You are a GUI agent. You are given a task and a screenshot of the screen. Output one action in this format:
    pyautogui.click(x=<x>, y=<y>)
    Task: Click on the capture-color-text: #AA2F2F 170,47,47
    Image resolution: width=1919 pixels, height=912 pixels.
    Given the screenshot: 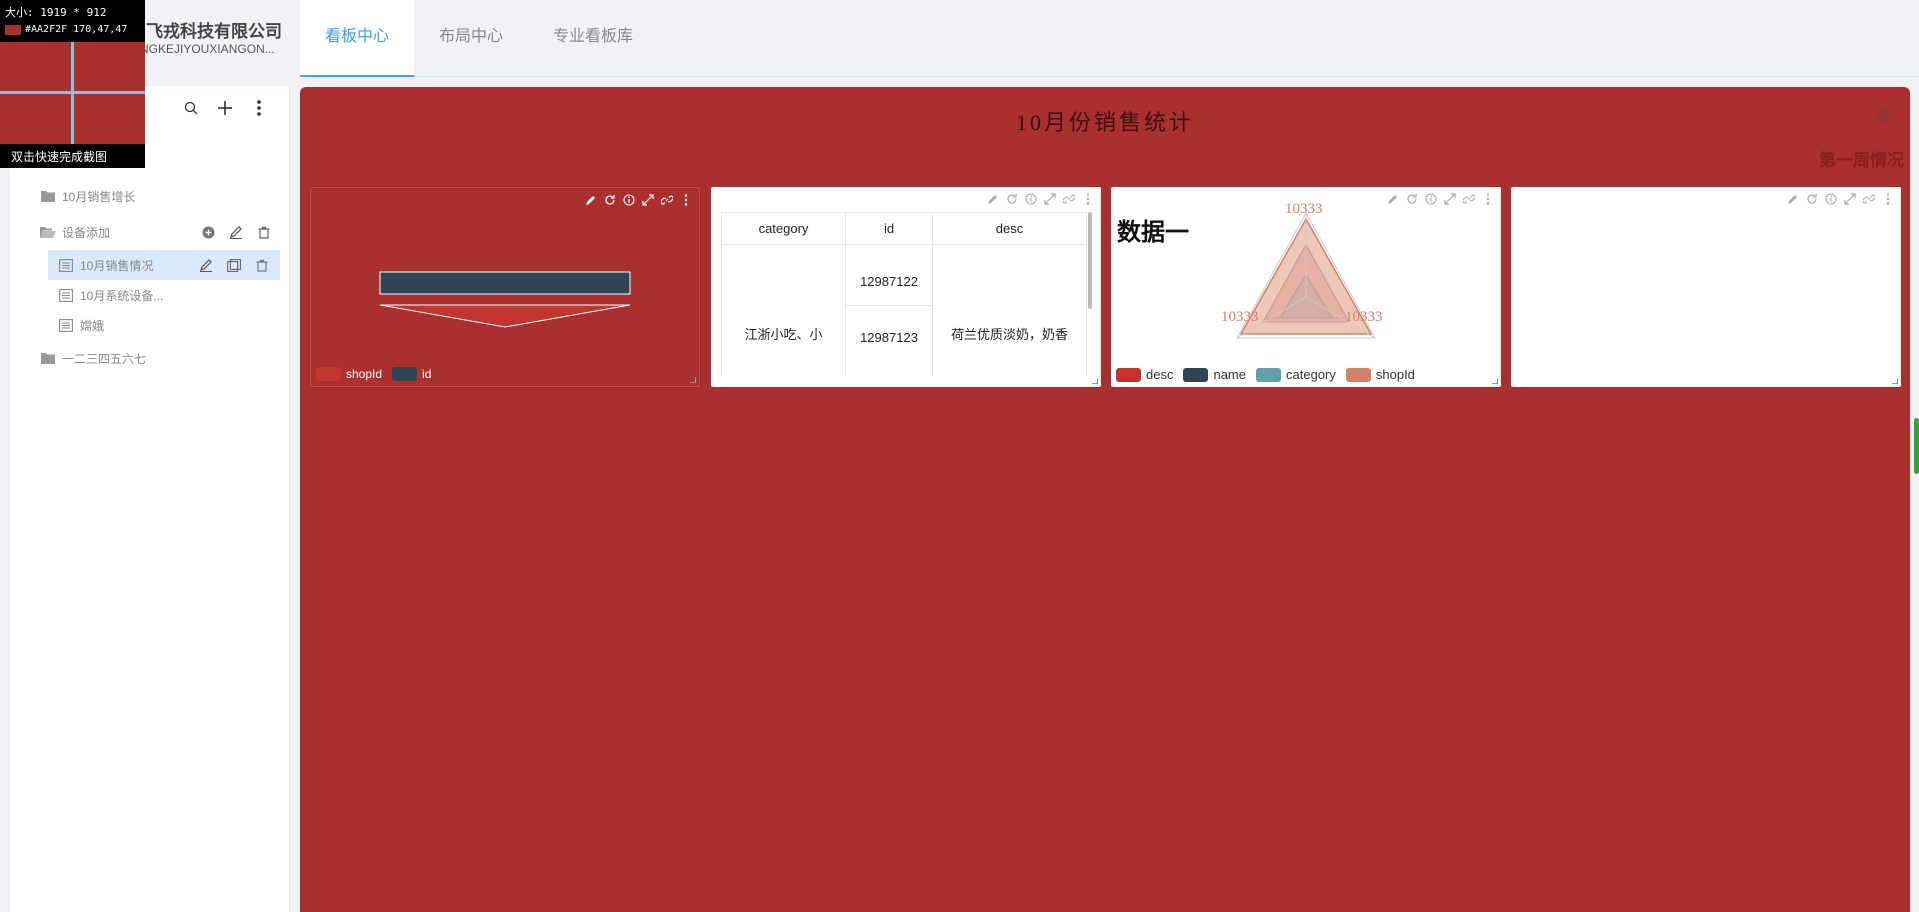 What is the action you would take?
    pyautogui.click(x=76, y=29)
    